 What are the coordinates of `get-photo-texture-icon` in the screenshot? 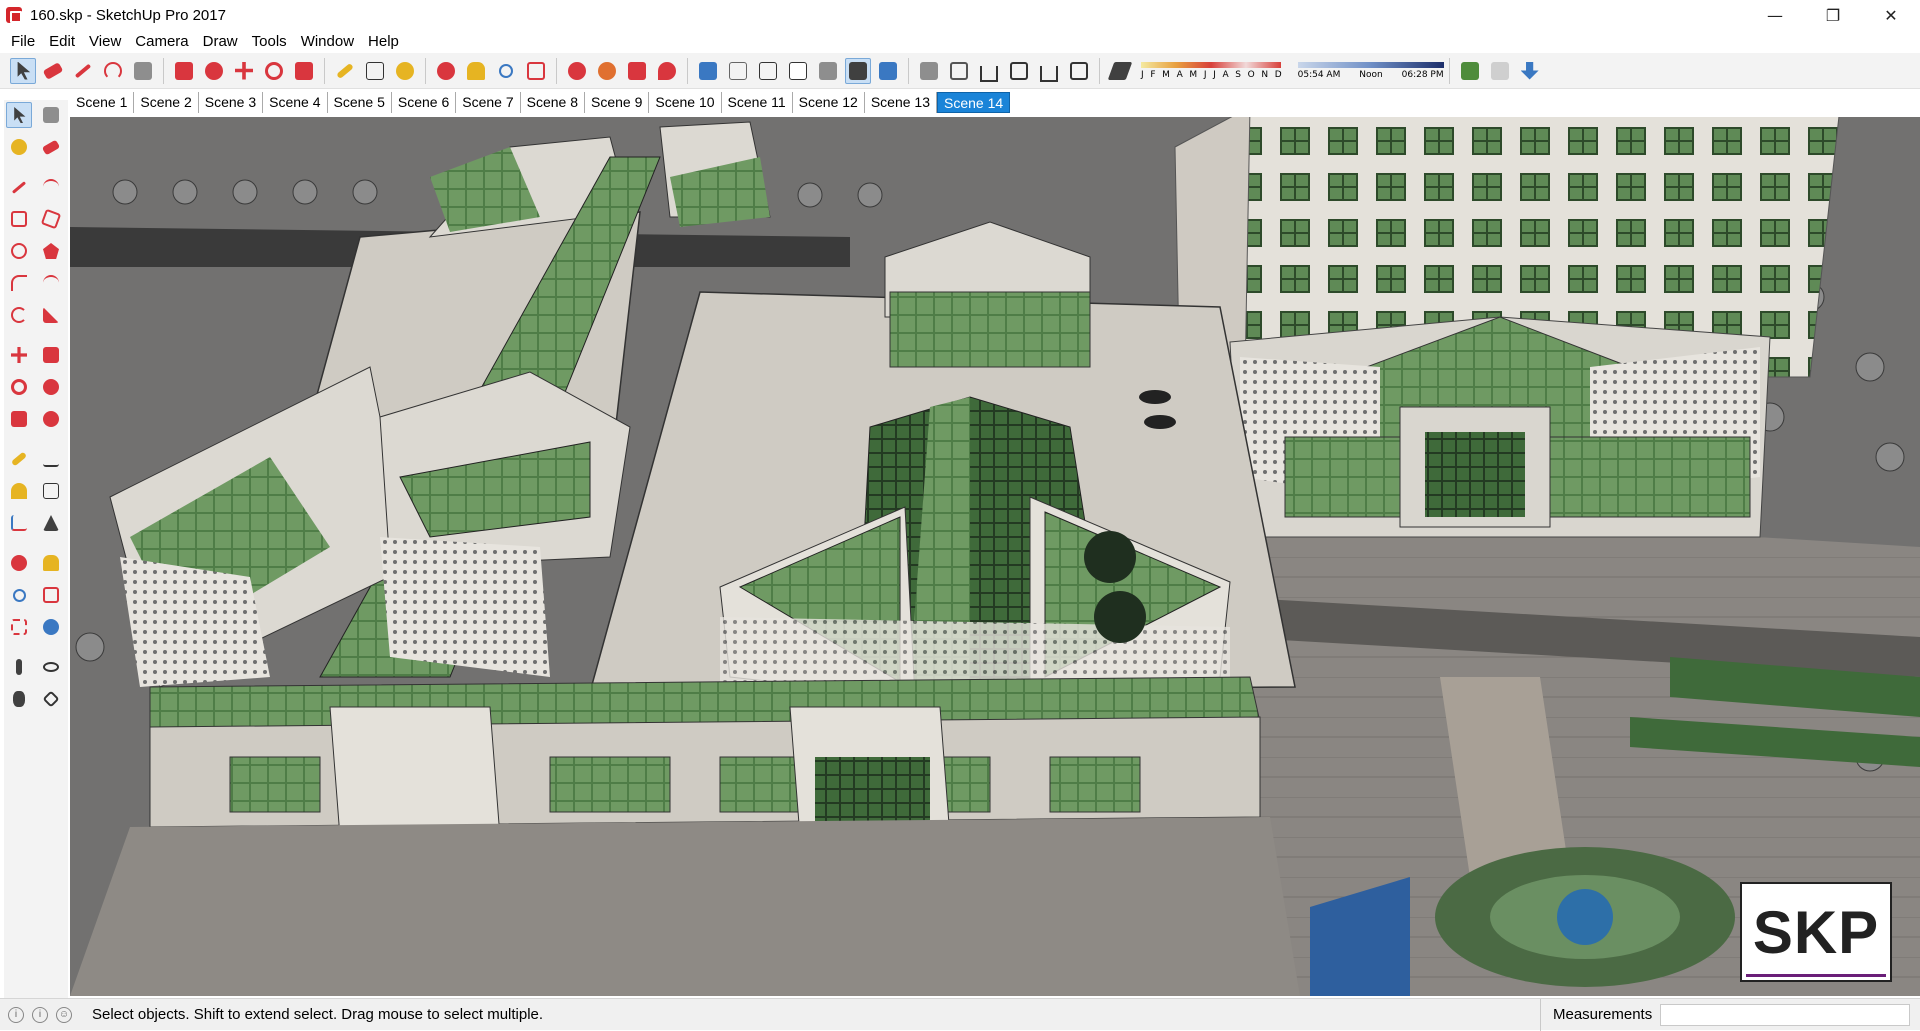 It's located at (1530, 71).